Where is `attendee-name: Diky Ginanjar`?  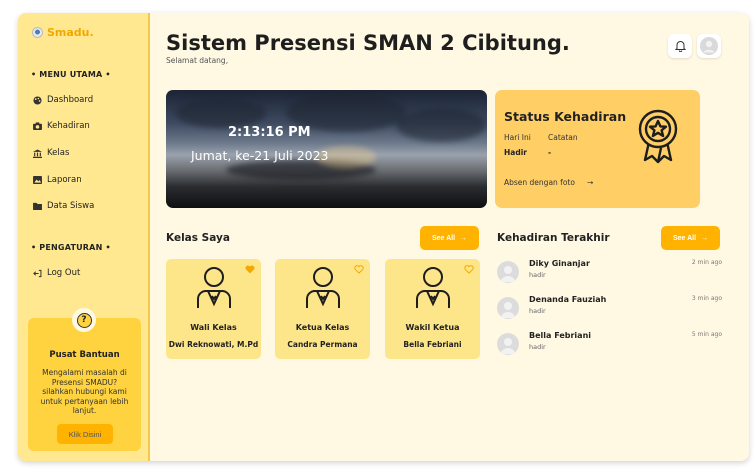 attendee-name: Diky Ginanjar is located at coordinates (559, 263).